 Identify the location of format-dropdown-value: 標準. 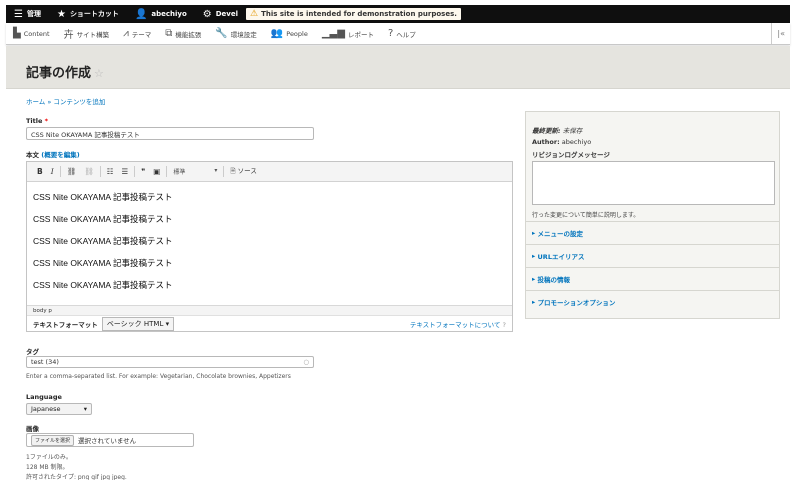
(179, 172).